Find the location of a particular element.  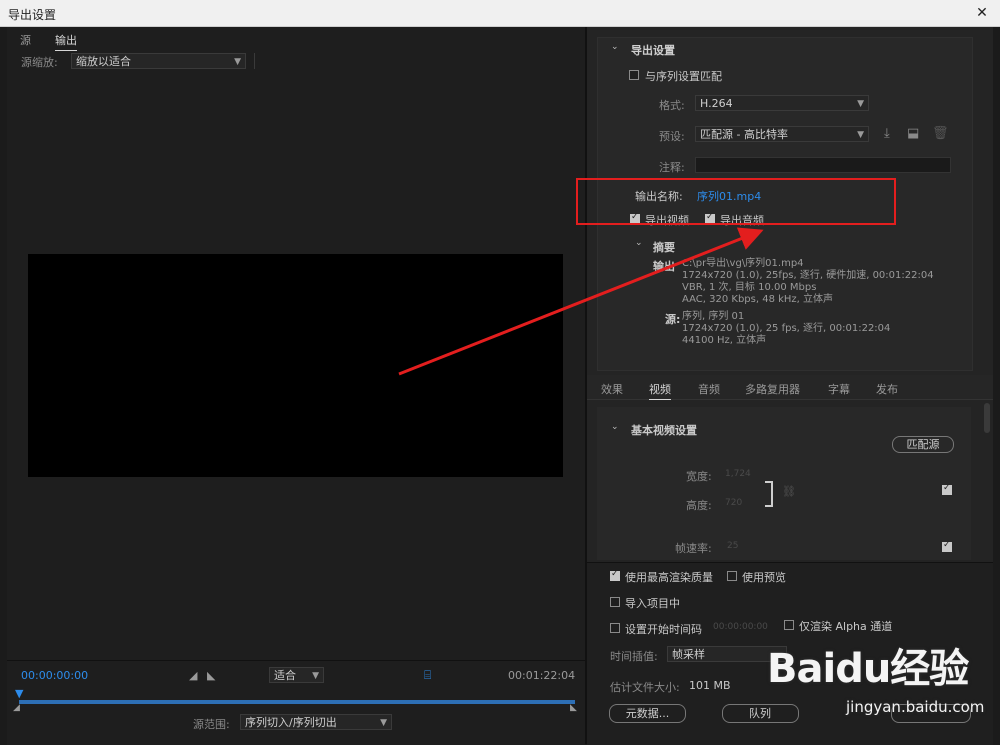

annotation-arrow is located at coordinates (581, 301).